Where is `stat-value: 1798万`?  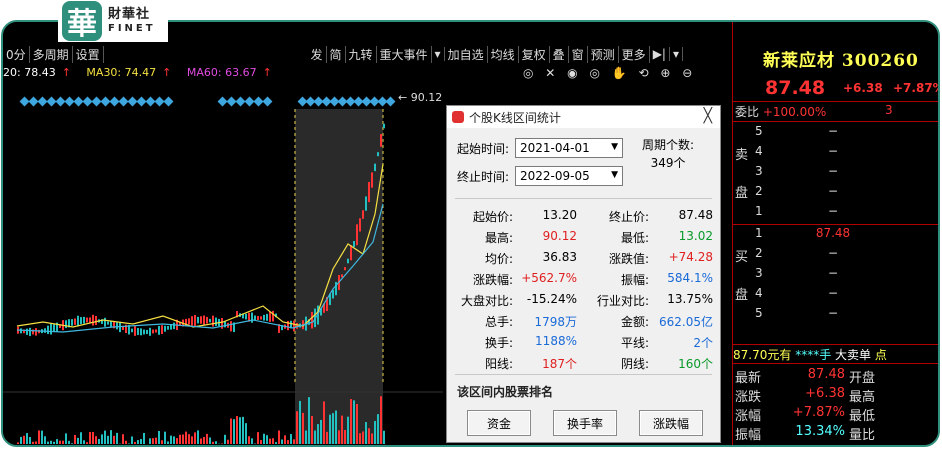
stat-value: 1798万 is located at coordinates (555, 322).